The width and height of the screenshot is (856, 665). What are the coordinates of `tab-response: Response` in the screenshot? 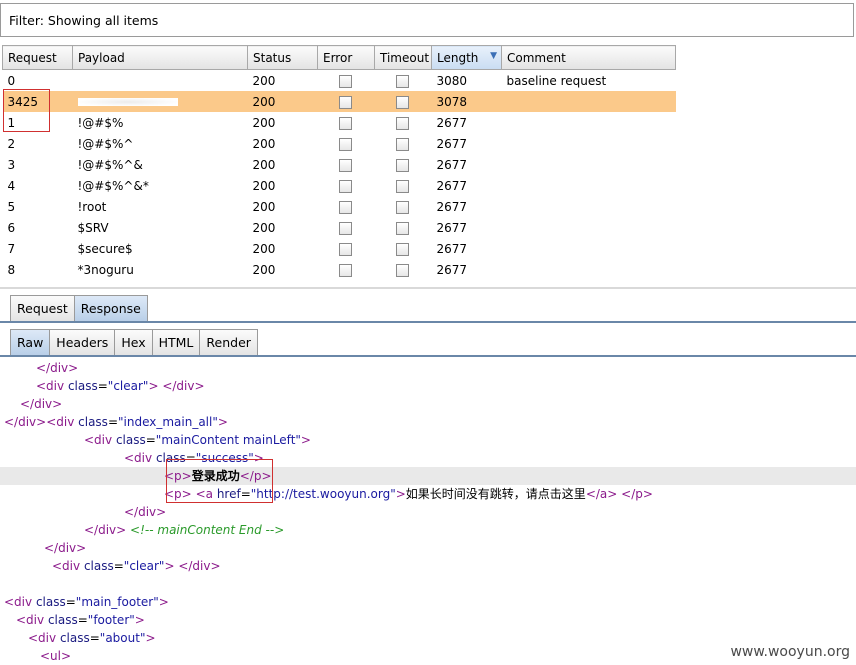 It's located at (110, 308).